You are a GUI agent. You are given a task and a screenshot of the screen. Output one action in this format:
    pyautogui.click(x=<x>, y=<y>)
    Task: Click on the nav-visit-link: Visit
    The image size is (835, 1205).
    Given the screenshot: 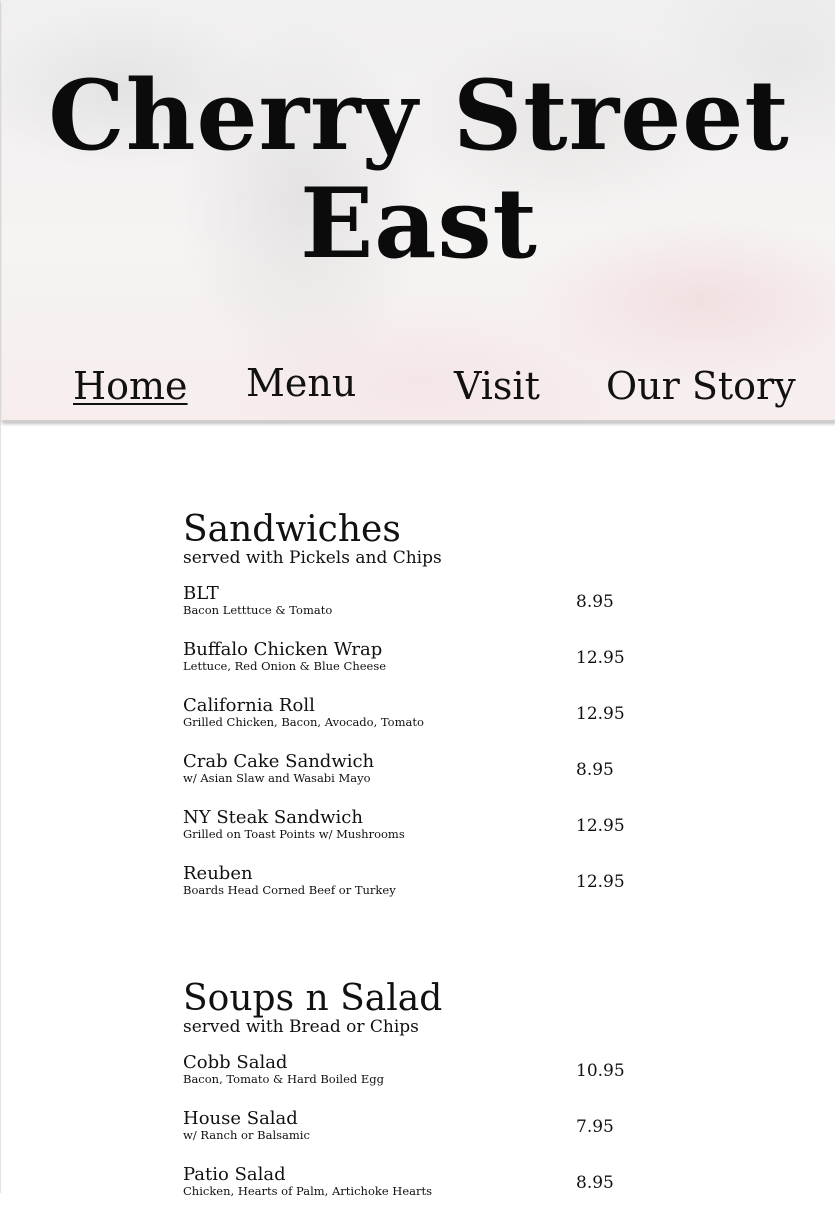 What is the action you would take?
    pyautogui.click(x=497, y=386)
    